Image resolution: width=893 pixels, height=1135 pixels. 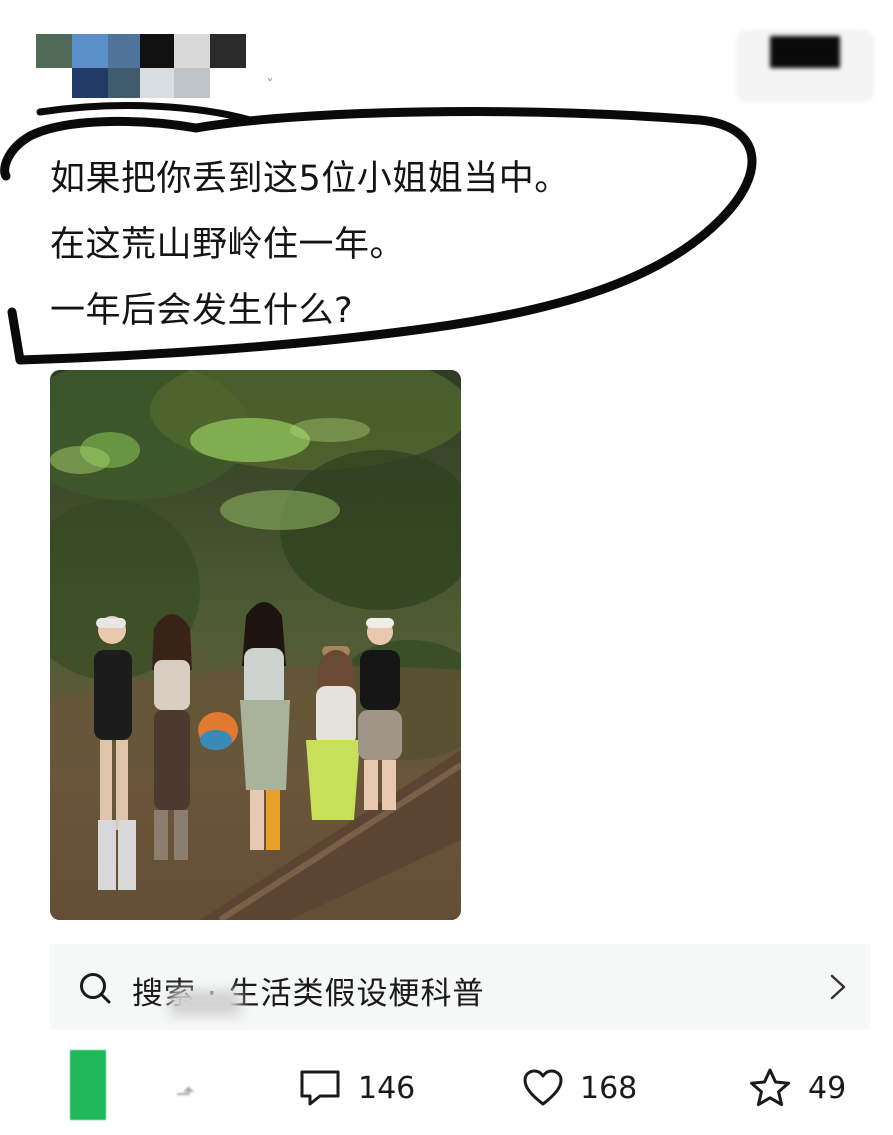 What do you see at coordinates (797, 1088) in the screenshot?
I see `favorite-button: 49` at bounding box center [797, 1088].